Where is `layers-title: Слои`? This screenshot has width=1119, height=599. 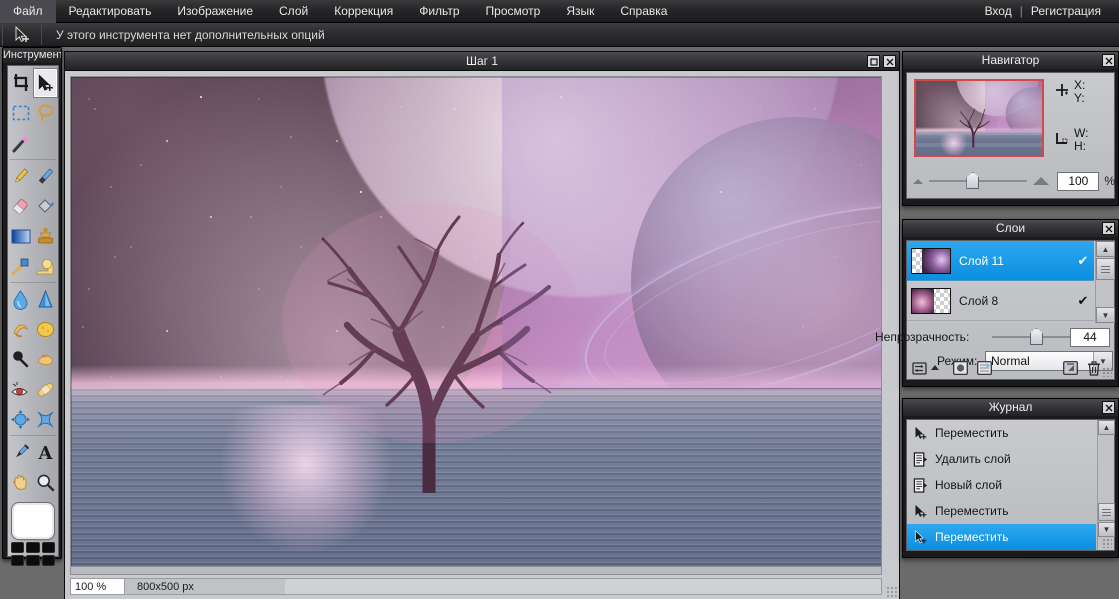 layers-title: Слои is located at coordinates (1010, 228).